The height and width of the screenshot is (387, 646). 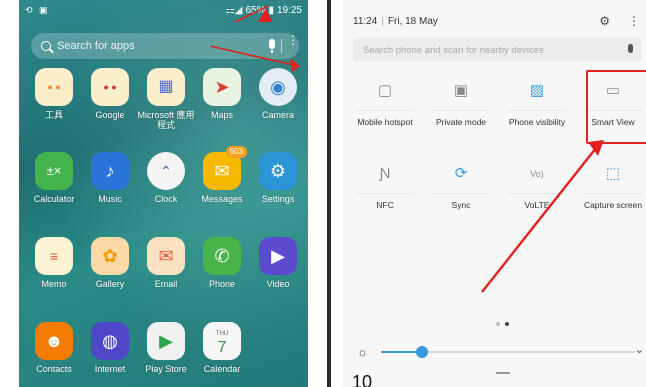 What do you see at coordinates (254, 58) in the screenshot?
I see `arrow-to-more-options` at bounding box center [254, 58].